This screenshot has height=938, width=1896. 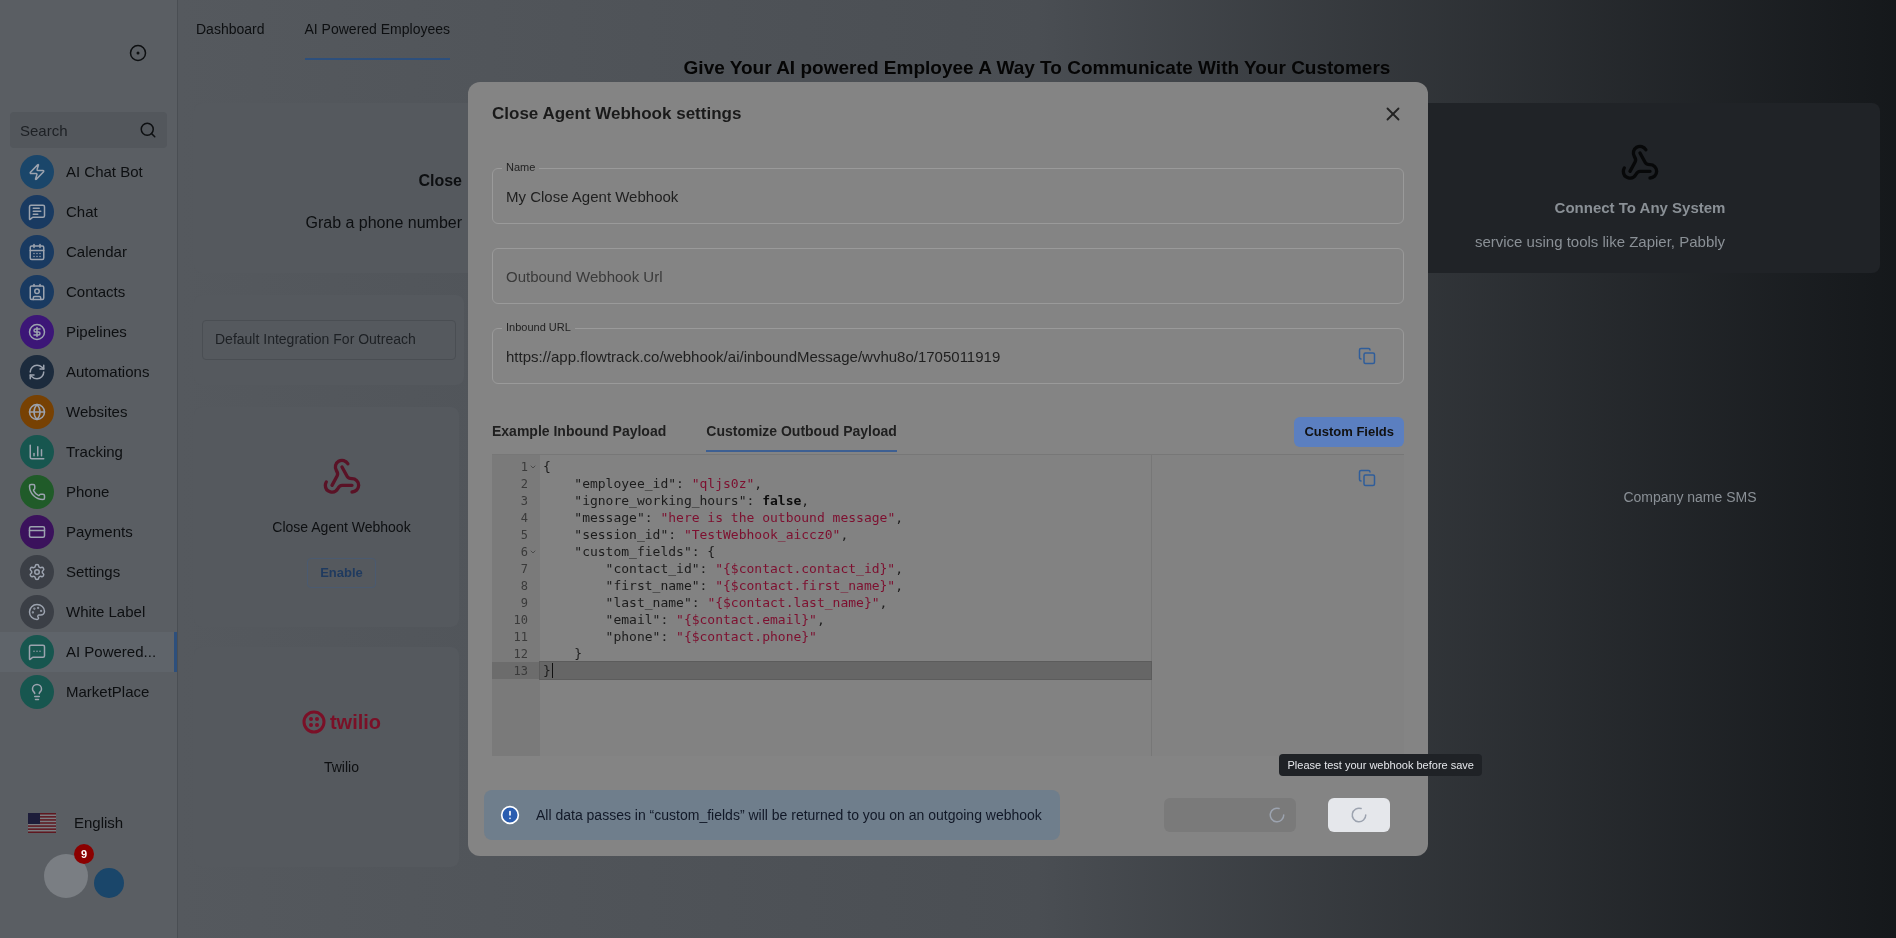 I want to click on language-label: English, so click(x=99, y=823).